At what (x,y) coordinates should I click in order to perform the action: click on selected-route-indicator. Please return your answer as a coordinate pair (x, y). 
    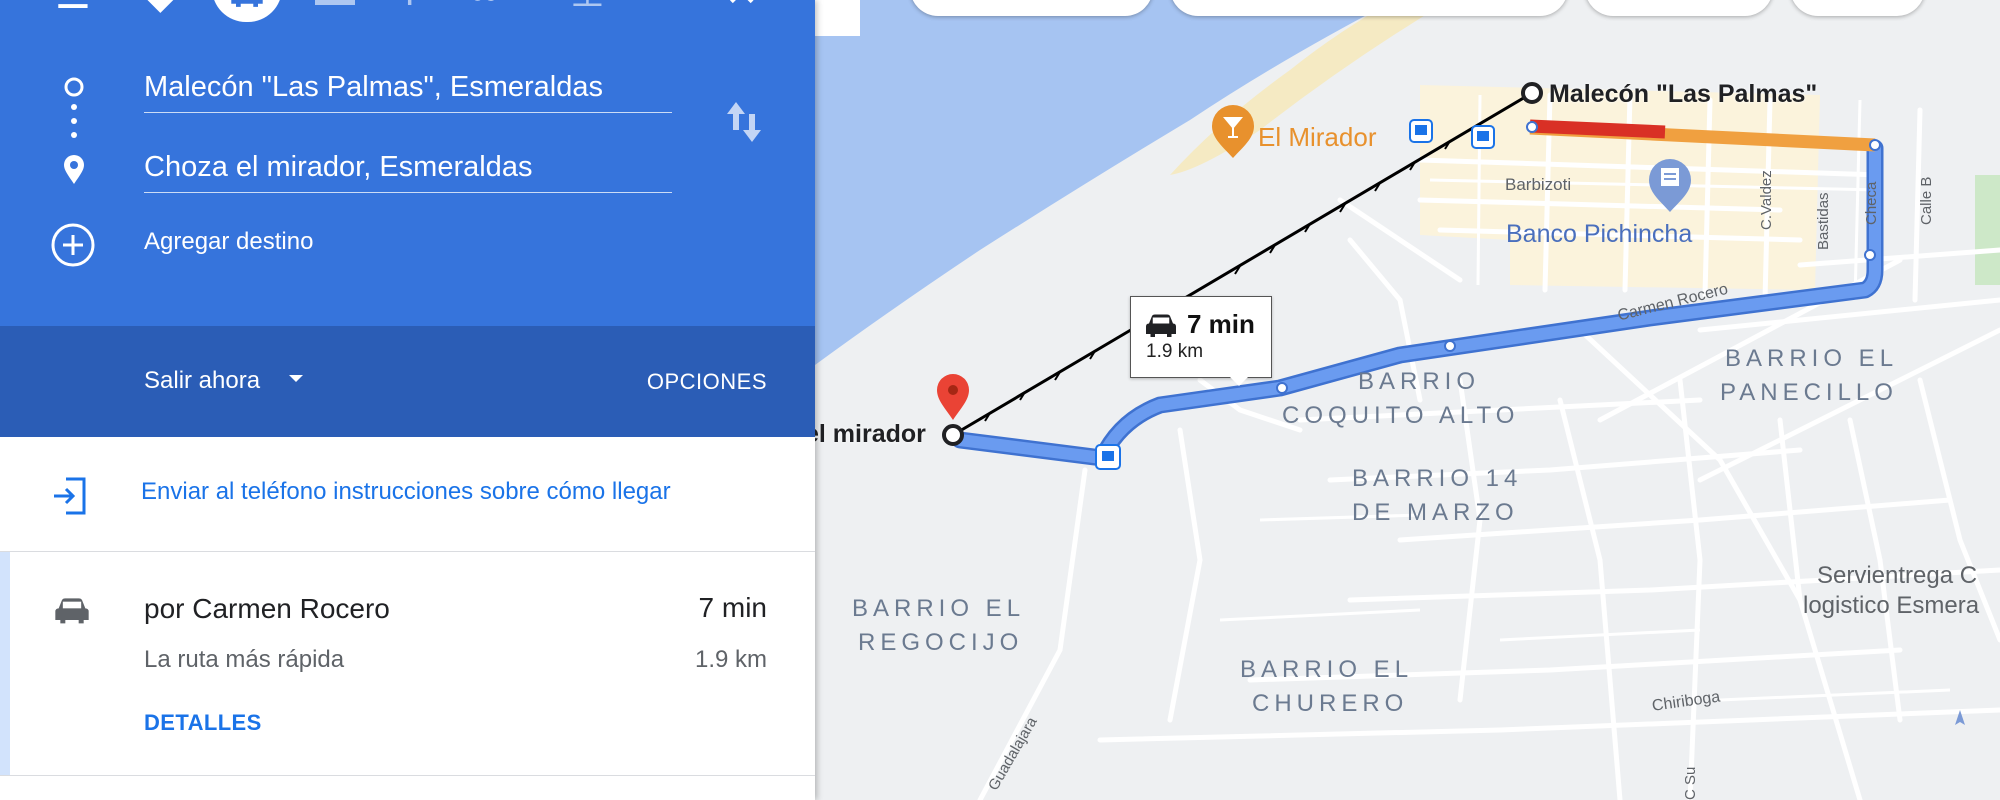
    Looking at the image, I should click on (5, 663).